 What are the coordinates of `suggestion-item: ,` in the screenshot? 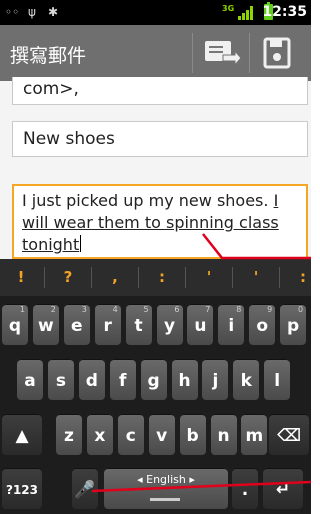 It's located at (115, 277).